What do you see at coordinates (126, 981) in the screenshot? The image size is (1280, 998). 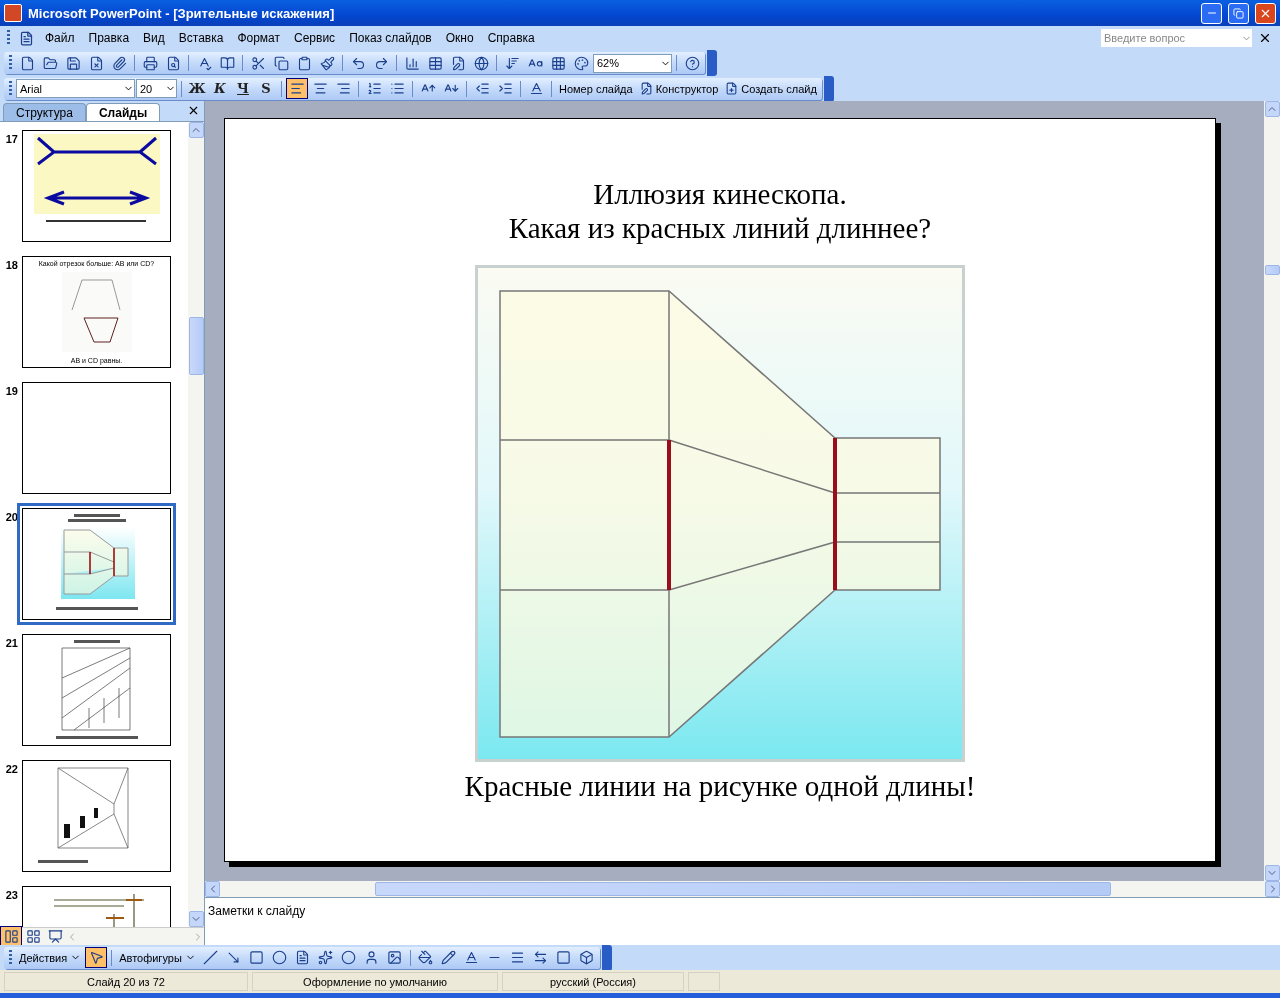 I see `status-text: Слайд 20 из 72` at bounding box center [126, 981].